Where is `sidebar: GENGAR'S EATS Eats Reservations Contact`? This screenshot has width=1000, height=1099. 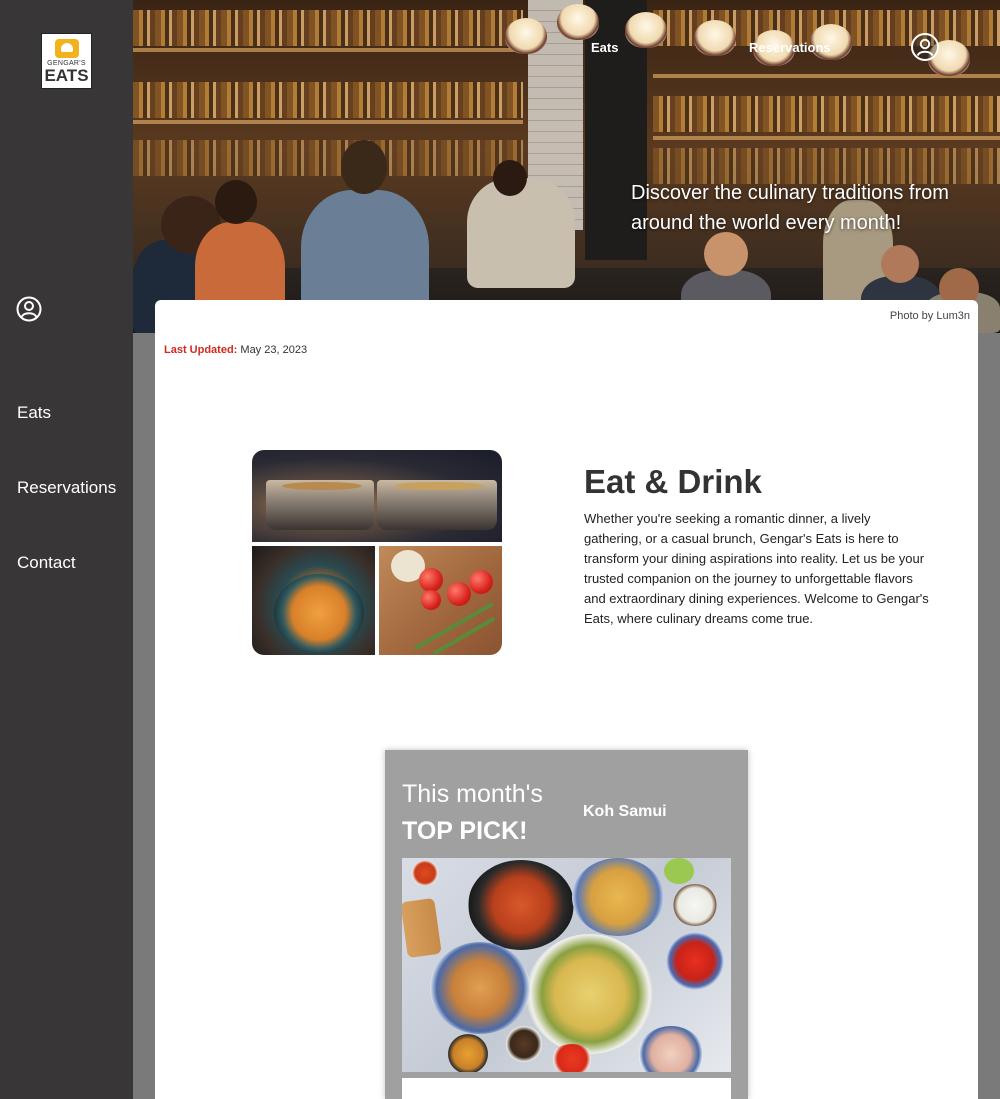
sidebar: GENGAR'S EATS Eats Reservations Contact is located at coordinates (66, 549).